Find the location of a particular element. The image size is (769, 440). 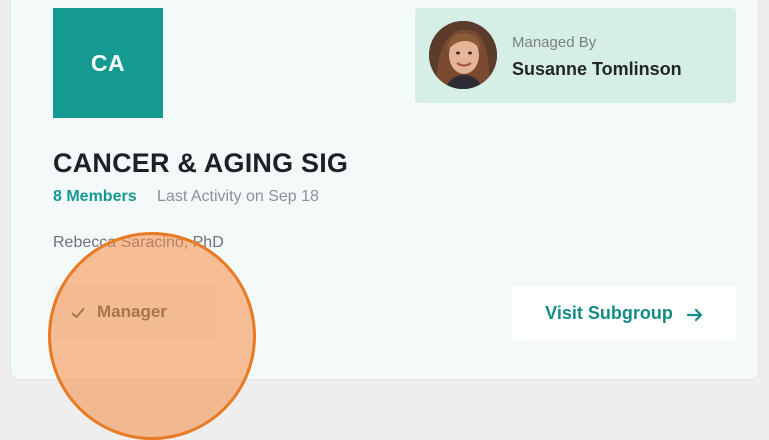

visit-subgroup-button: Visit Subgroup is located at coordinates (624, 313).